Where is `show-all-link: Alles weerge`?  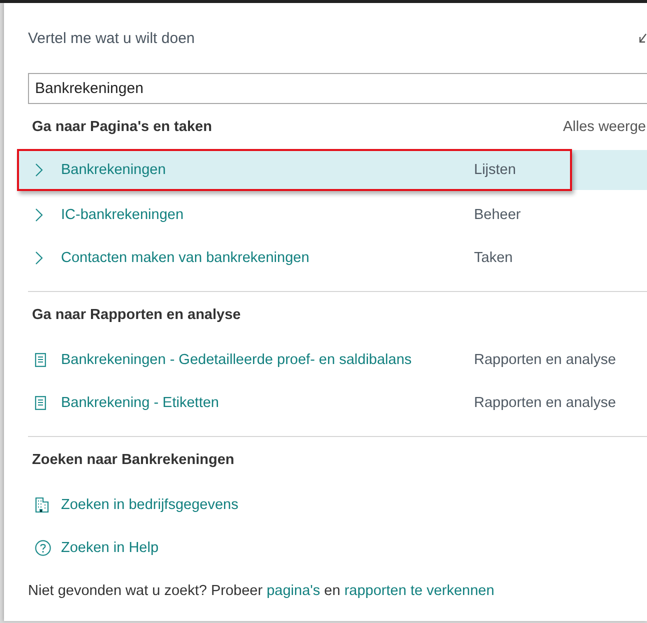
show-all-link: Alles weerge is located at coordinates (604, 127).